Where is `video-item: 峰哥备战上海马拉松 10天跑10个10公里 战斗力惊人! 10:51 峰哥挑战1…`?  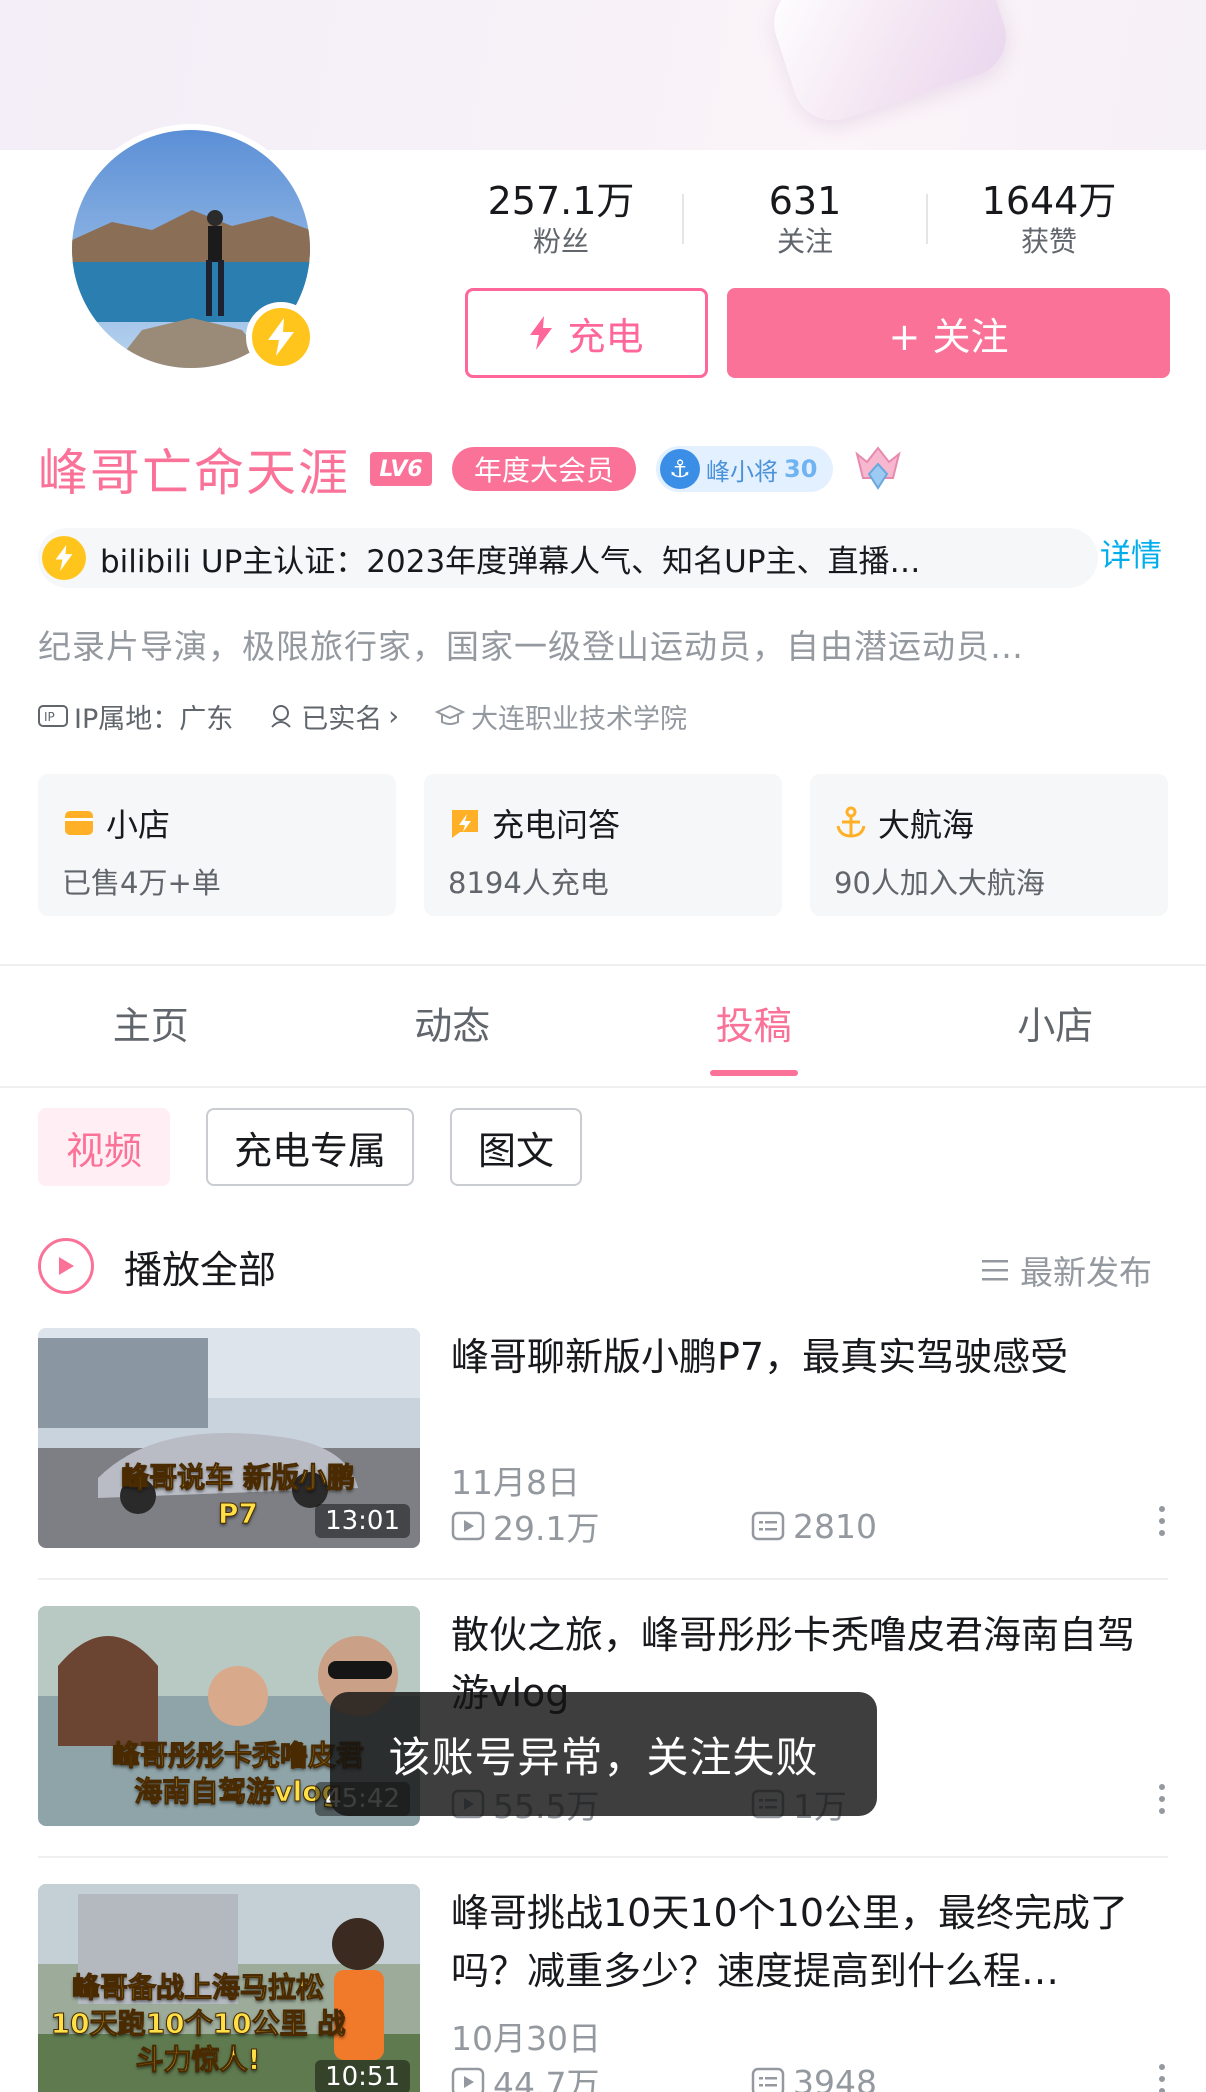
video-item: 峰哥备战上海马拉松 10天跑10个10公里 战斗力惊人! 10:51 峰哥挑战1… is located at coordinates (603, 1988).